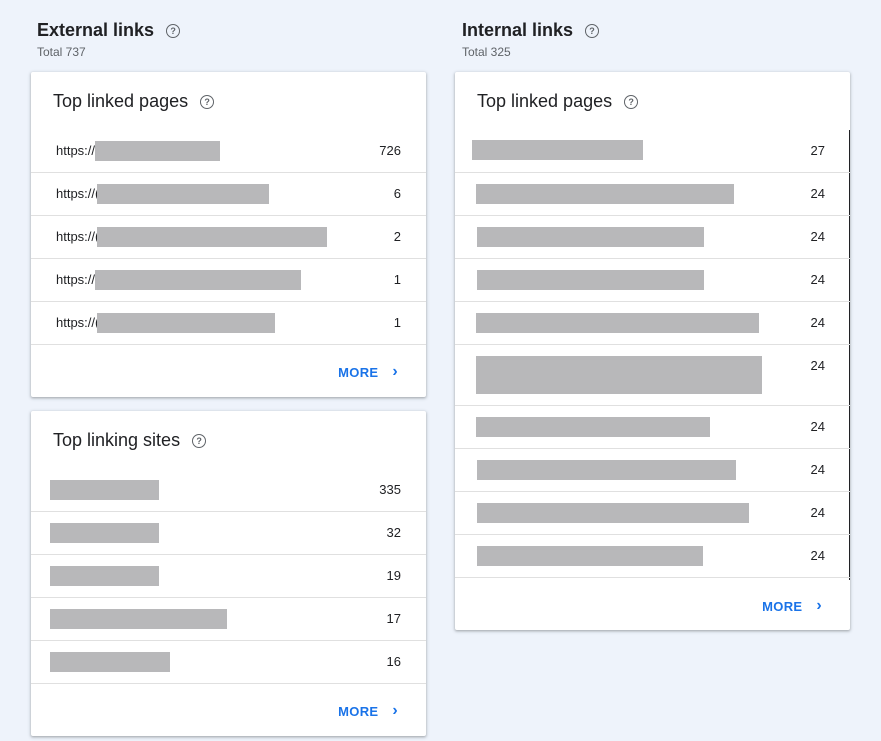 Image resolution: width=881 pixels, height=741 pixels. I want to click on table-row: 32, so click(228, 533).